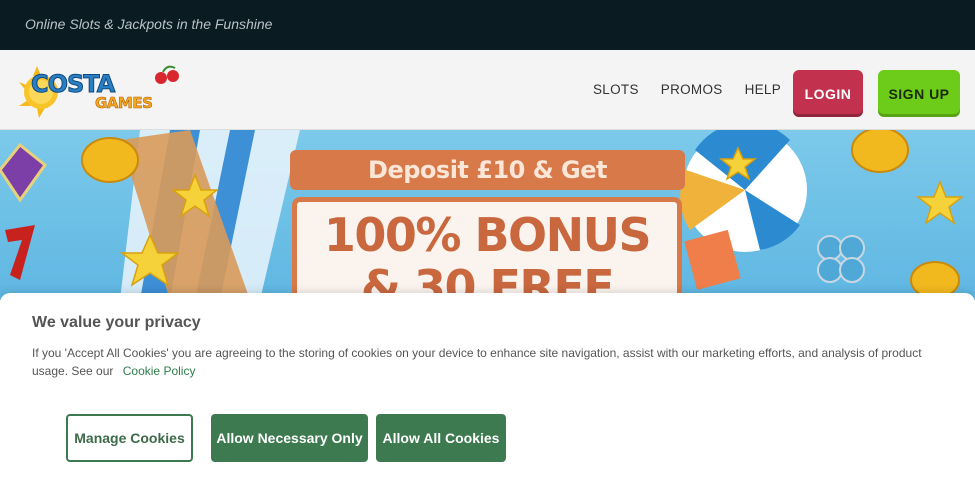  Describe the element at coordinates (24, 172) in the screenshot. I see `gem-icon` at that location.